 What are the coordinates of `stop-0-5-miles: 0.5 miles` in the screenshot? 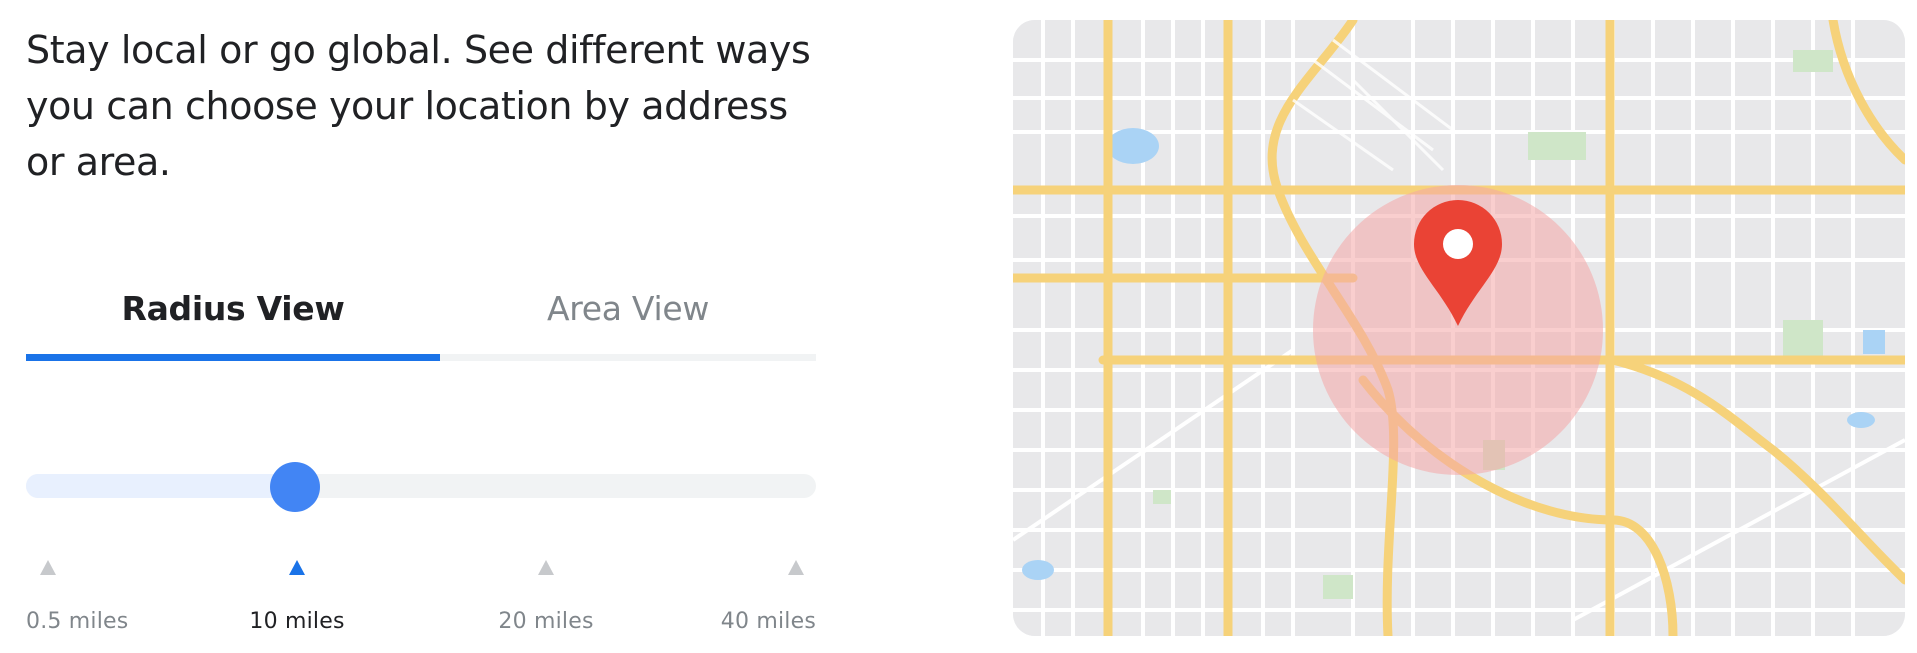 It's located at (106, 597).